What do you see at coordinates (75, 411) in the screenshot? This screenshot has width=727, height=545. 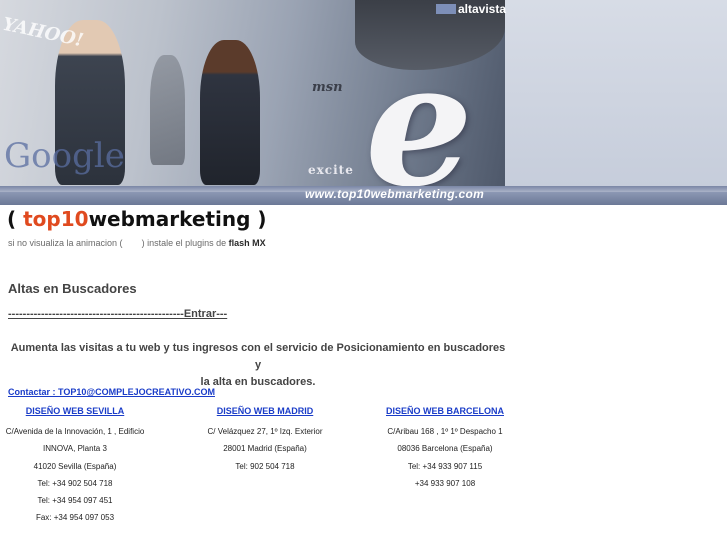 I see `office-title-sevilla: DISEÑO WEB SEVILLA` at bounding box center [75, 411].